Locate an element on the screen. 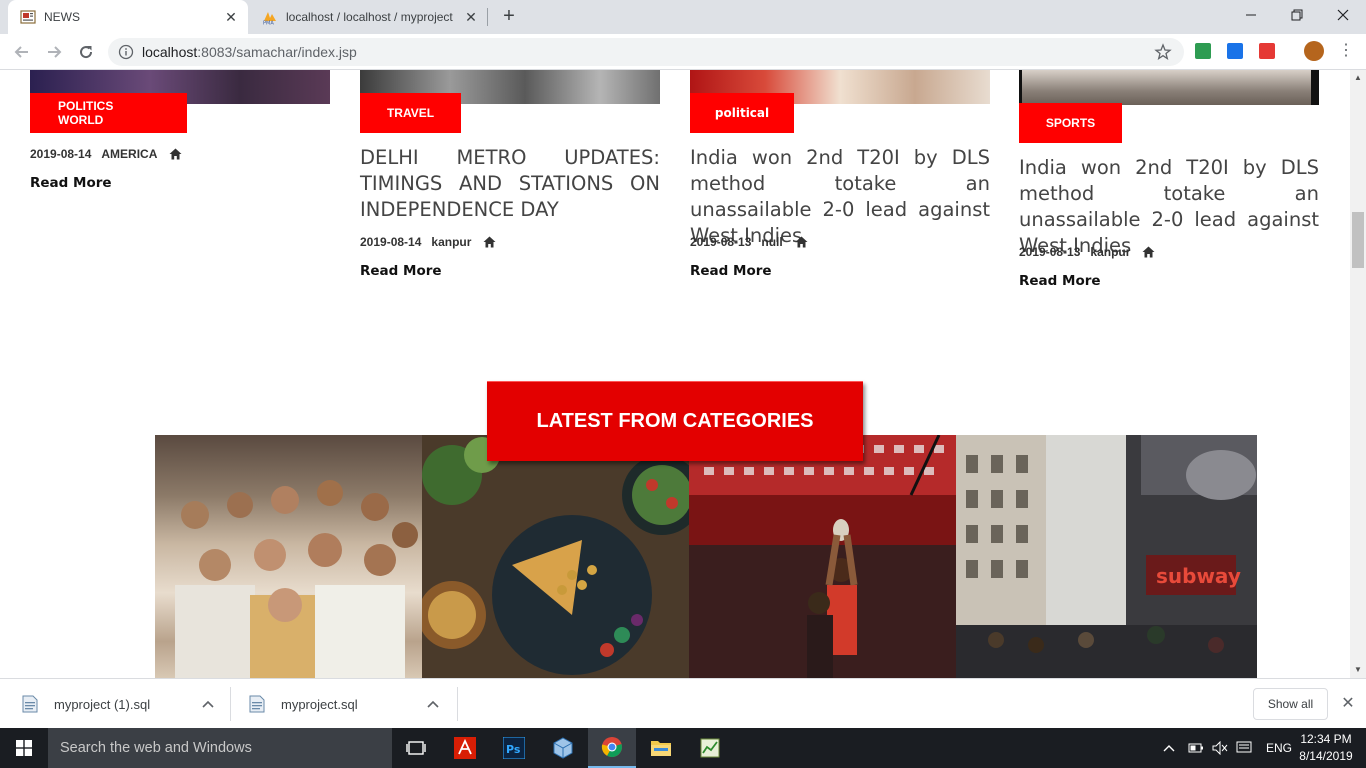  info-icon is located at coordinates (126, 52).